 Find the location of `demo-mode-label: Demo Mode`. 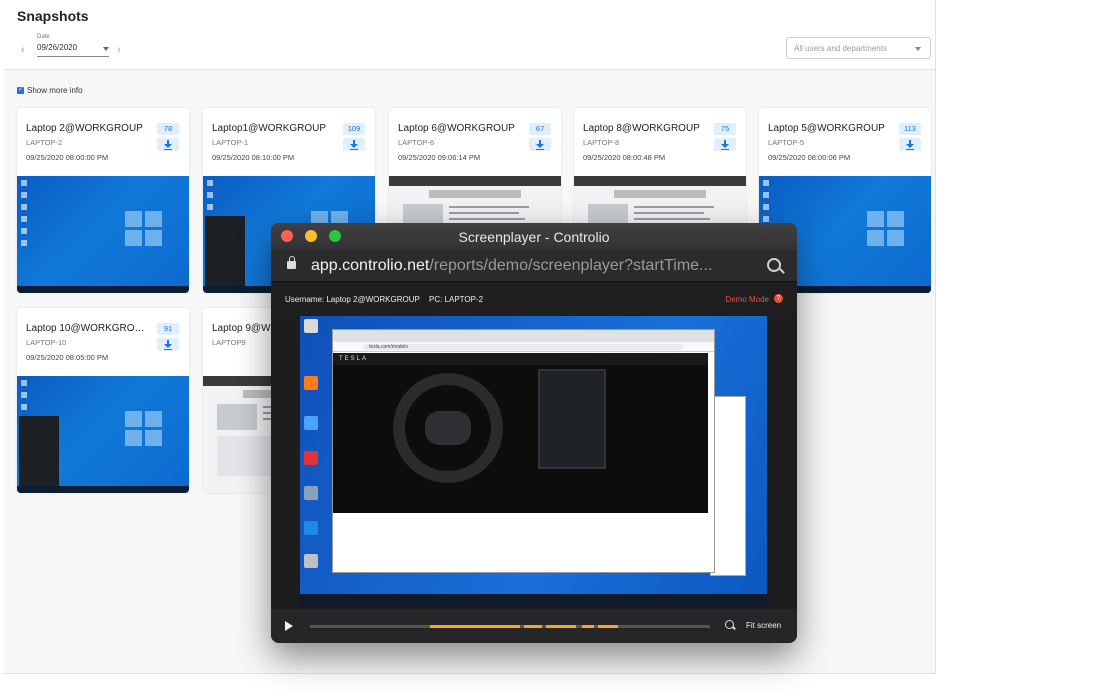

demo-mode-label: Demo Mode is located at coordinates (747, 299).